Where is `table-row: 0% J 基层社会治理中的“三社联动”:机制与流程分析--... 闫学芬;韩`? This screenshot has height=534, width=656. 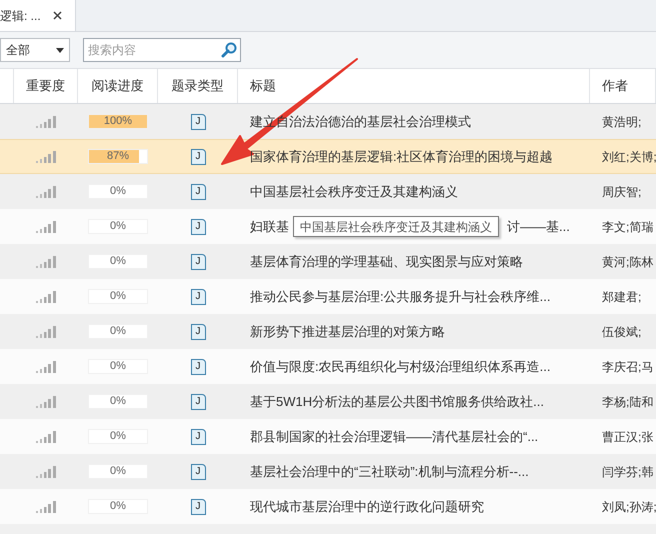
table-row: 0% J 基层社会治理中的“三社联动”:机制与流程分析--... 闫学芬;韩 is located at coordinates (328, 471).